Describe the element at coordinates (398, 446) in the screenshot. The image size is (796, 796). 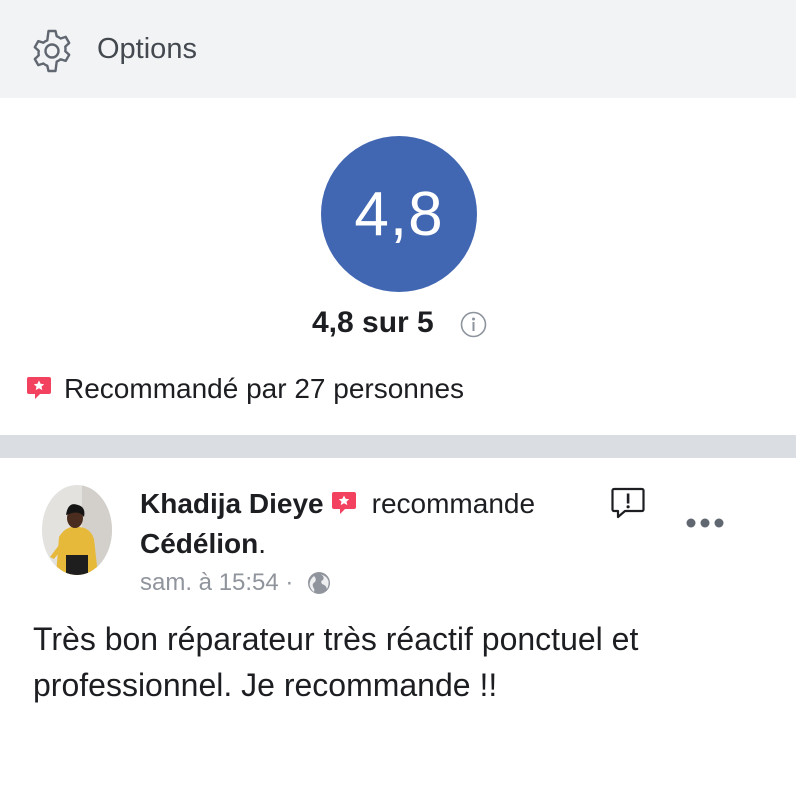
I see `section-divider` at that location.